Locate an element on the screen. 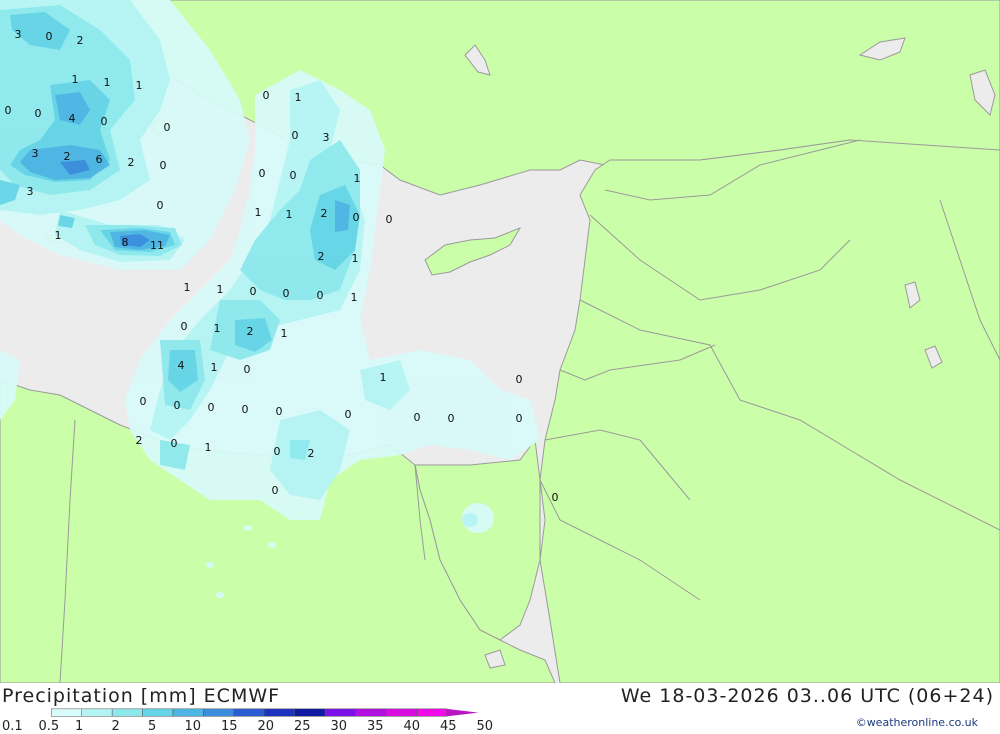 The width and height of the screenshot is (1000, 734). legend-label: 2 is located at coordinates (115, 726).